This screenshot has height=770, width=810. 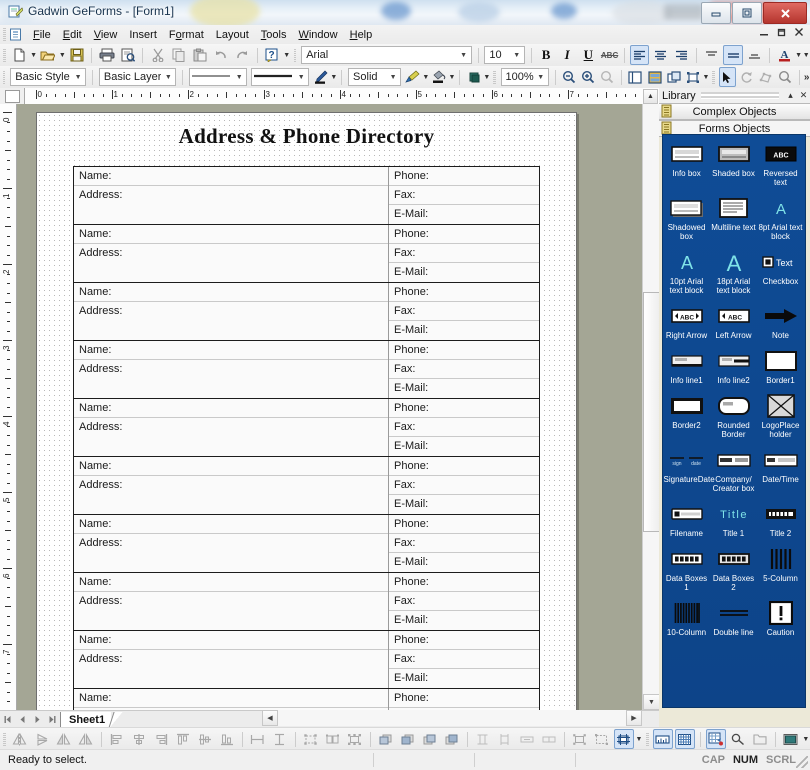 What do you see at coordinates (157, 55) in the screenshot?
I see `cut-button` at bounding box center [157, 55].